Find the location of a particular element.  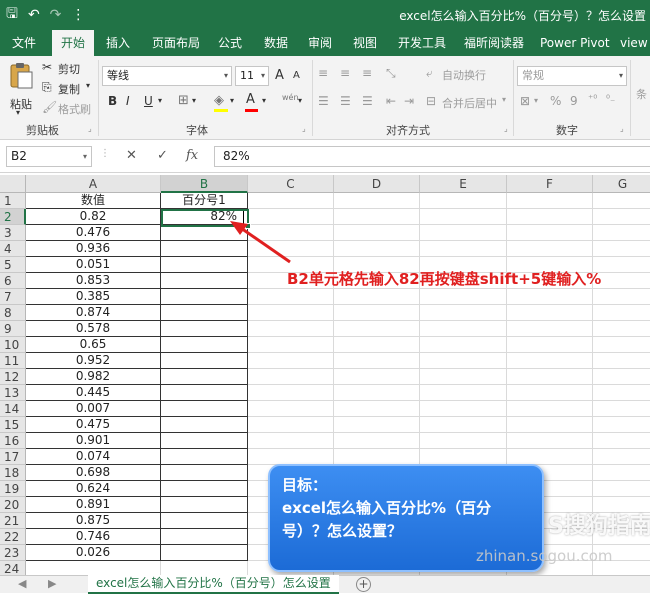

annotation-text: B2单元格先输入82再按键盘shift+5键输入% is located at coordinates (444, 279).